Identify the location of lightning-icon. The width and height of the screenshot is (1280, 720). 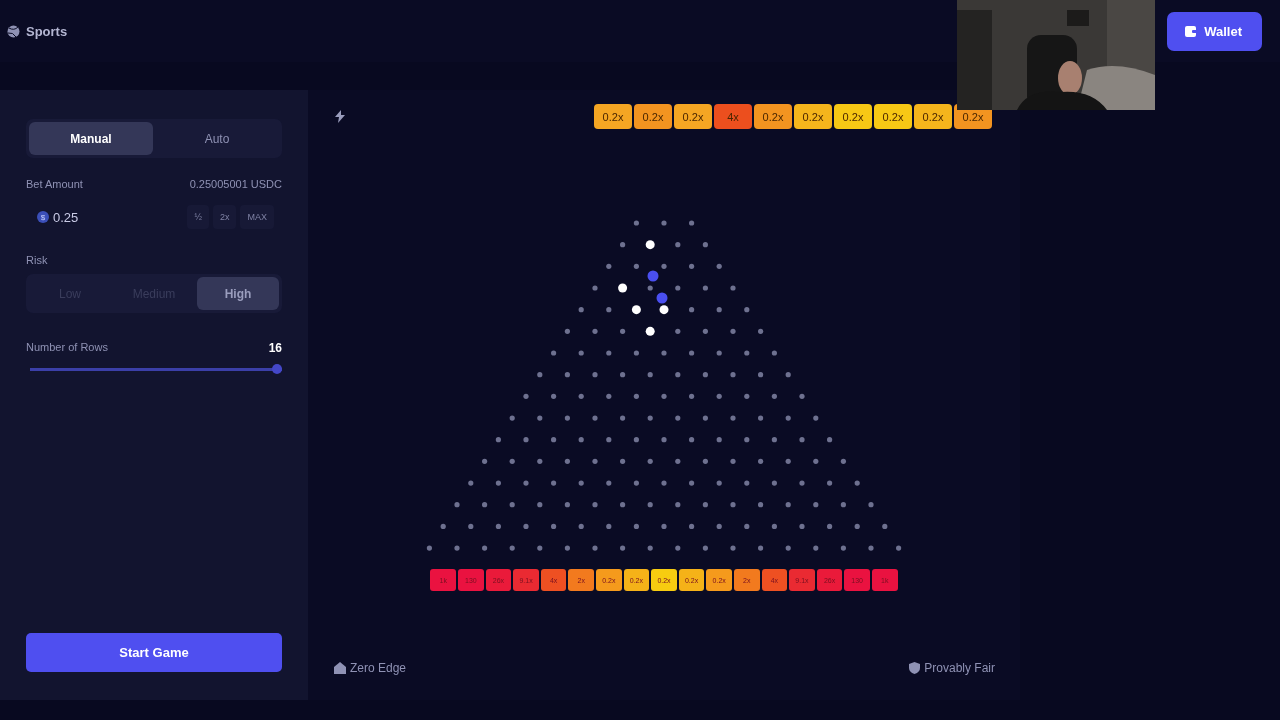
(340, 116).